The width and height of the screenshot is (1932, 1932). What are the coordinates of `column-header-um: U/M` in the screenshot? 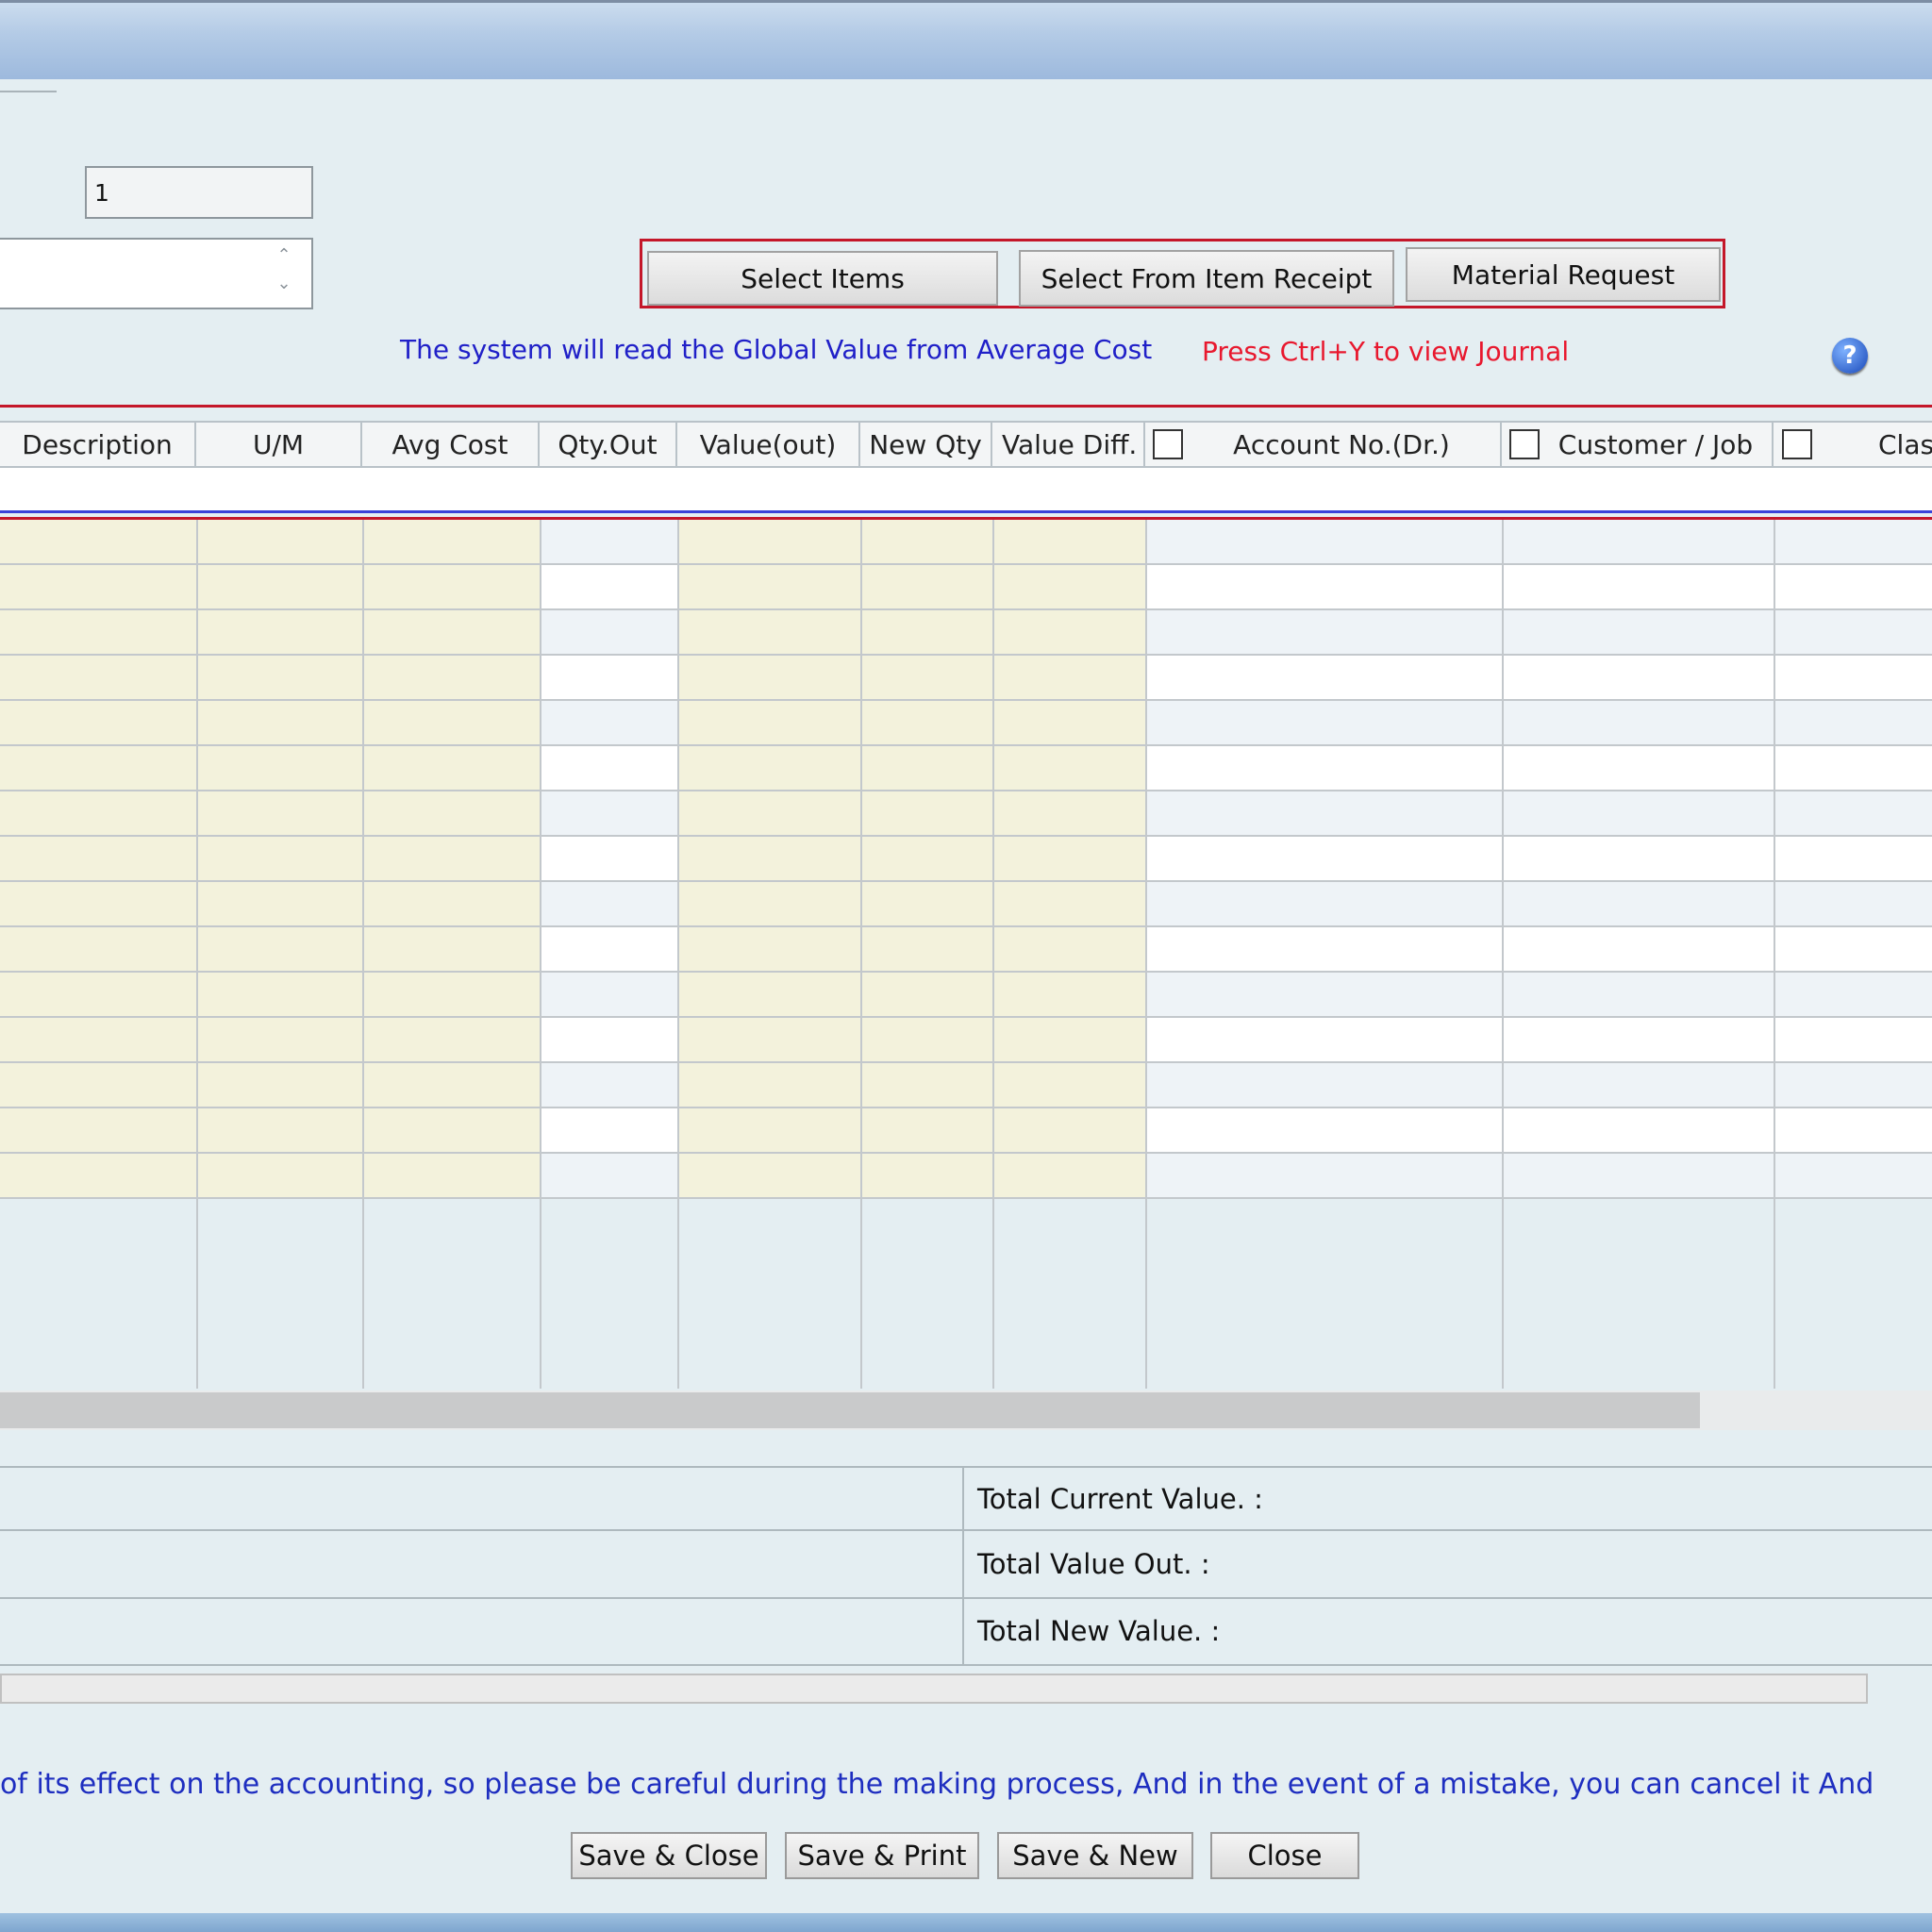 It's located at (279, 445).